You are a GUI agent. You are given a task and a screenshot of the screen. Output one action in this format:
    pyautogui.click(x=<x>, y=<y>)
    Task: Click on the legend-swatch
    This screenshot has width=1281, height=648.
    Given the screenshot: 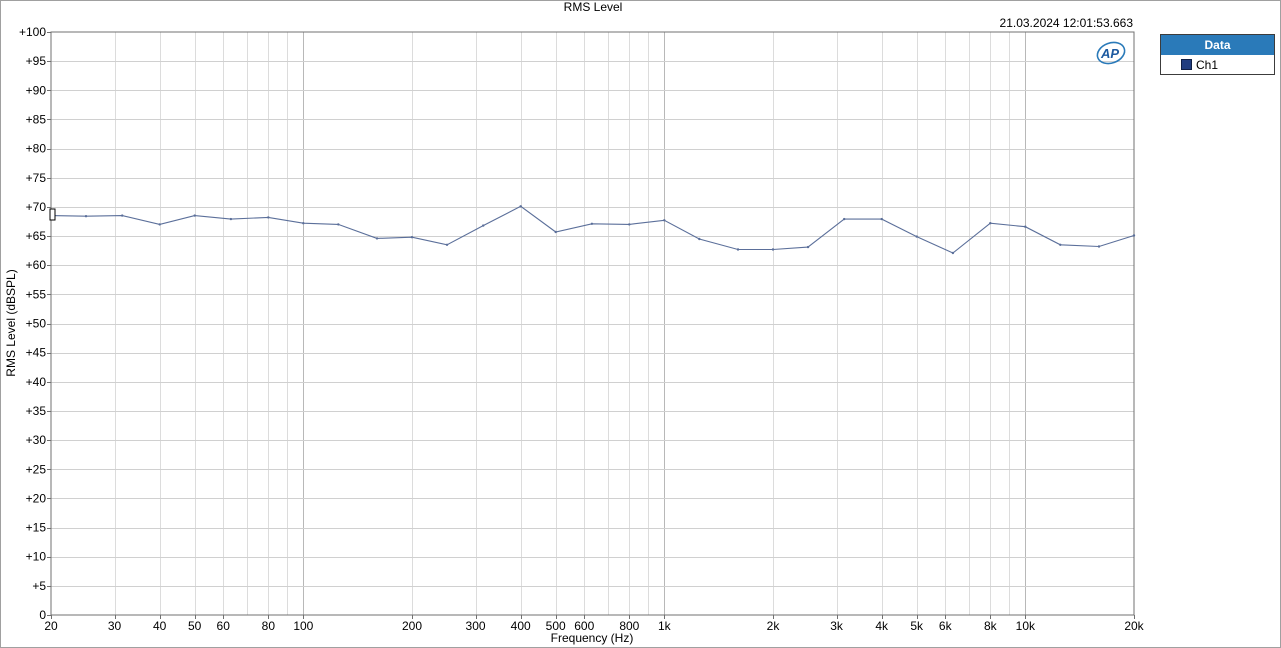 What is the action you would take?
    pyautogui.click(x=1186, y=64)
    